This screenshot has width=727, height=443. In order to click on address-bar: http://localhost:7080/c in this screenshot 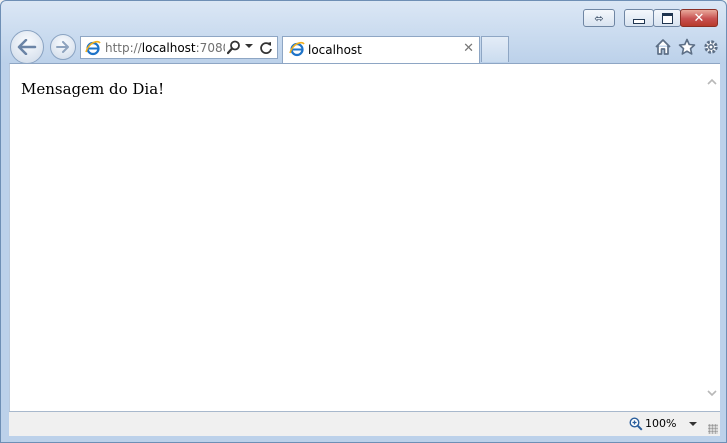, I will do `click(179, 47)`.